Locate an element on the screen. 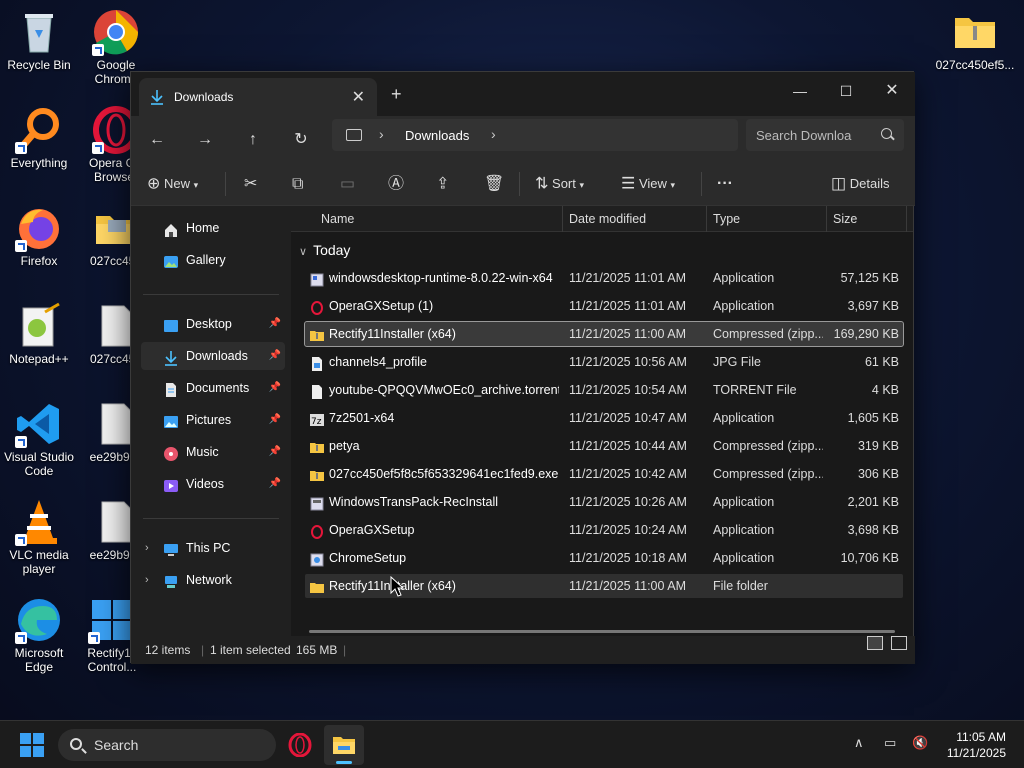 The image size is (1024, 768). details-label: Details is located at coordinates (869, 183).